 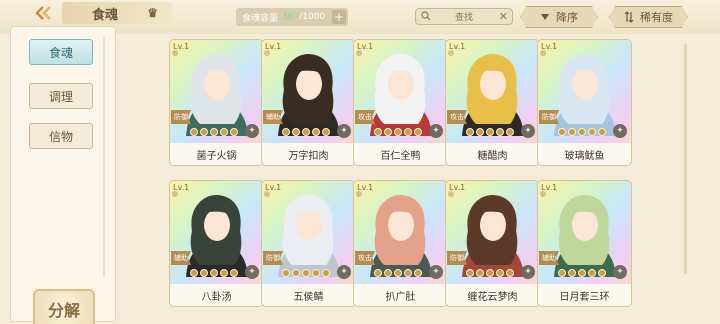 I want to click on food-soul-card: Lv.1 辅助 ✦ 万字扣肉, so click(x=308, y=102).